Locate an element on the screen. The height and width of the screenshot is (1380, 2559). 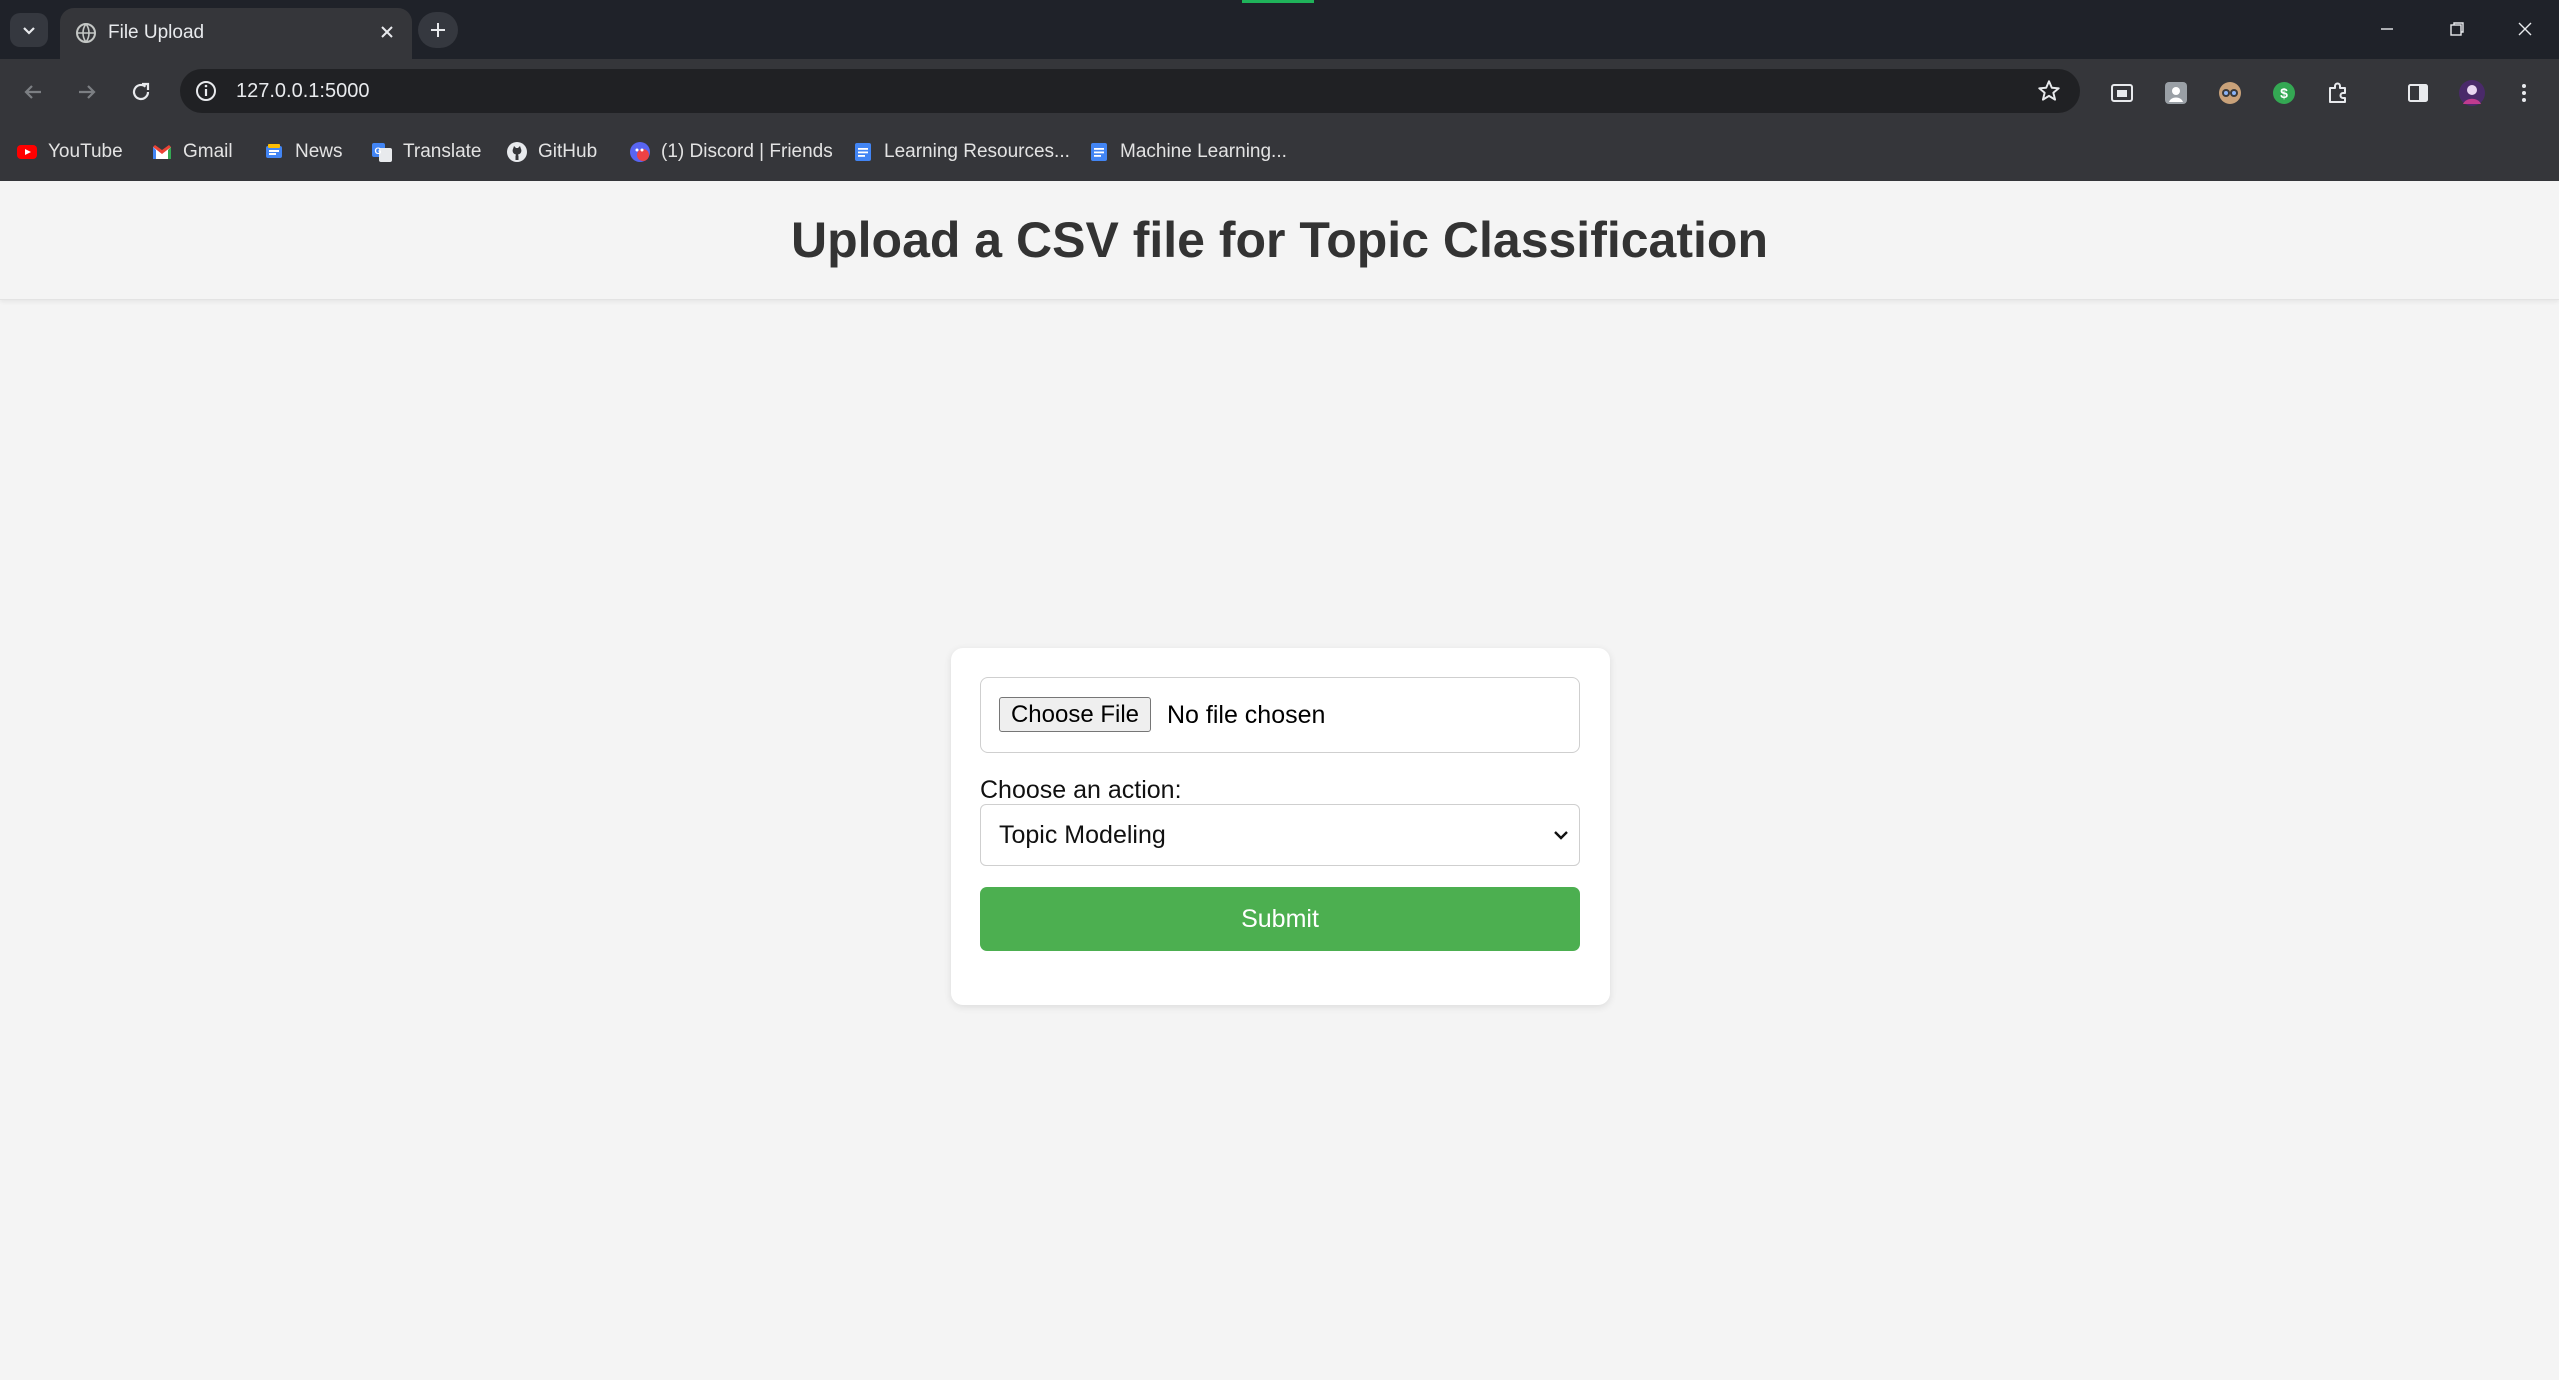
extension-screen-capture is located at coordinates (2122, 93).